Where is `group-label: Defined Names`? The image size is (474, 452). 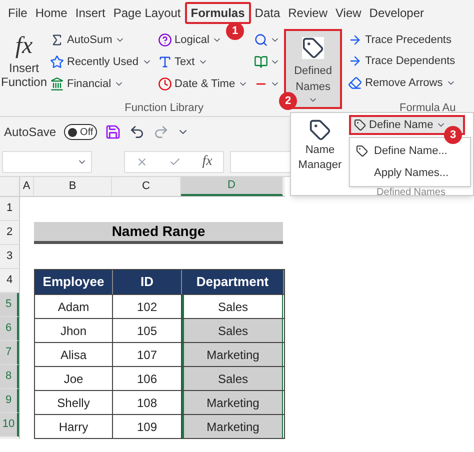 group-label: Defined Names is located at coordinates (411, 192).